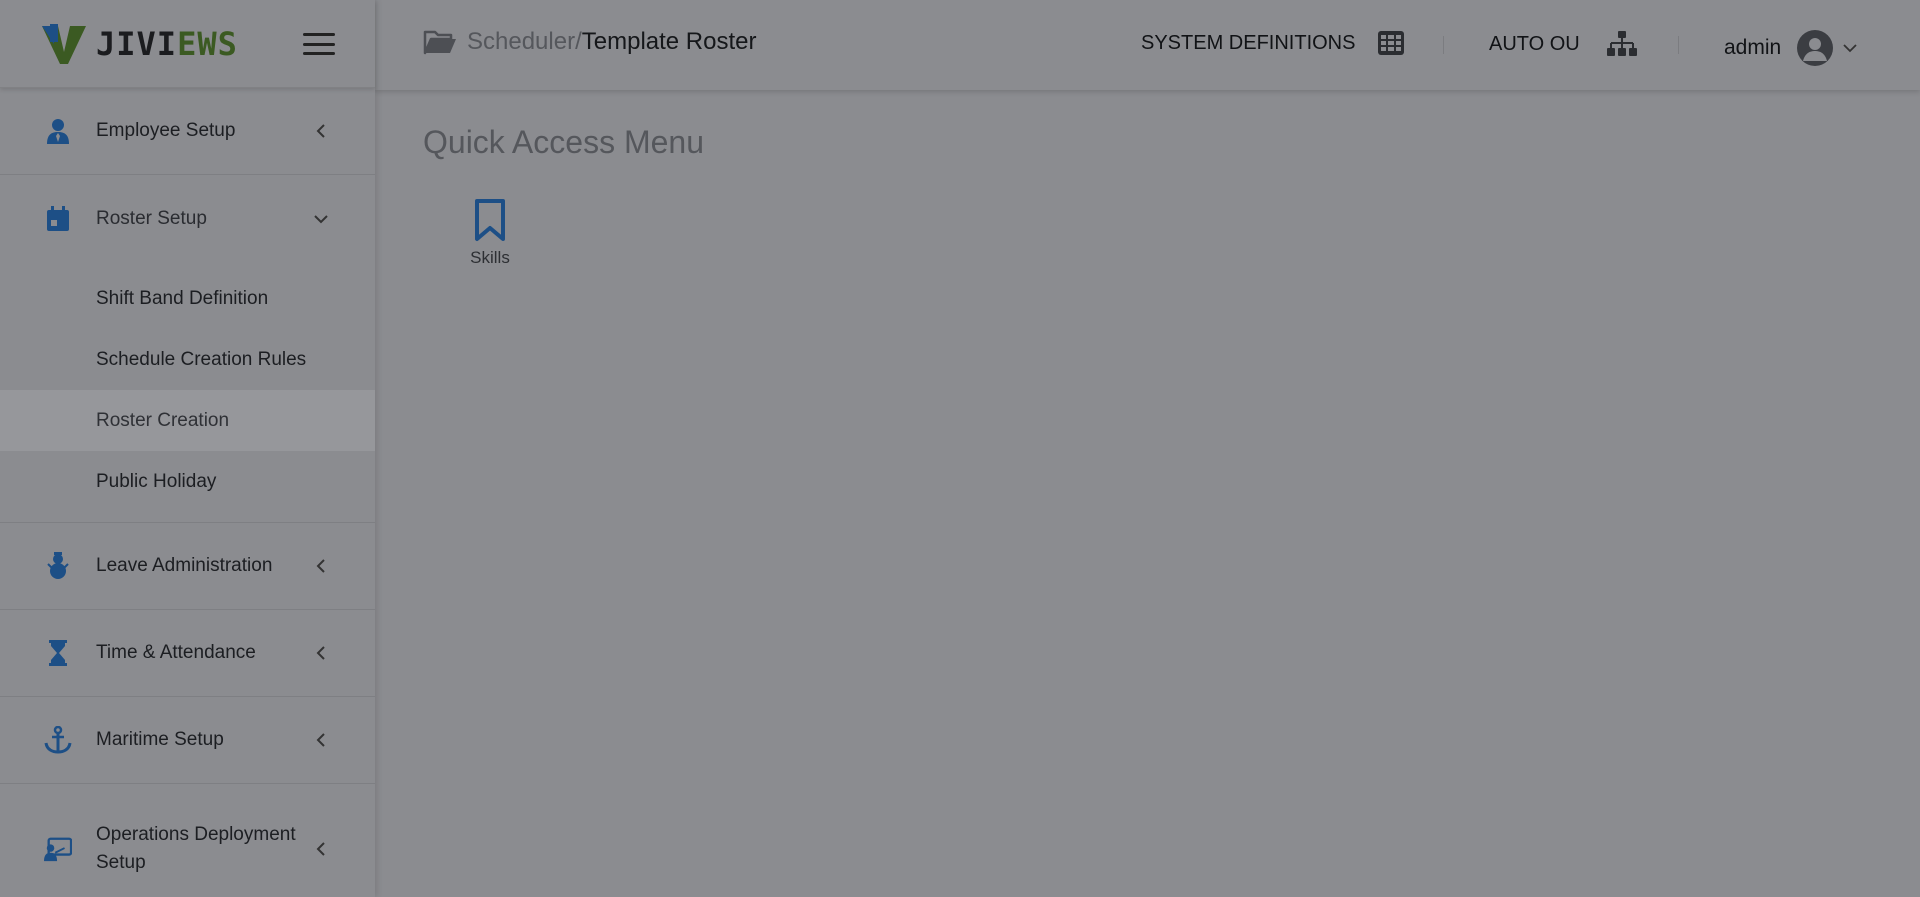 This screenshot has width=1920, height=897. What do you see at coordinates (160, 739) in the screenshot?
I see `sidebar-item-label: Maritime Setup` at bounding box center [160, 739].